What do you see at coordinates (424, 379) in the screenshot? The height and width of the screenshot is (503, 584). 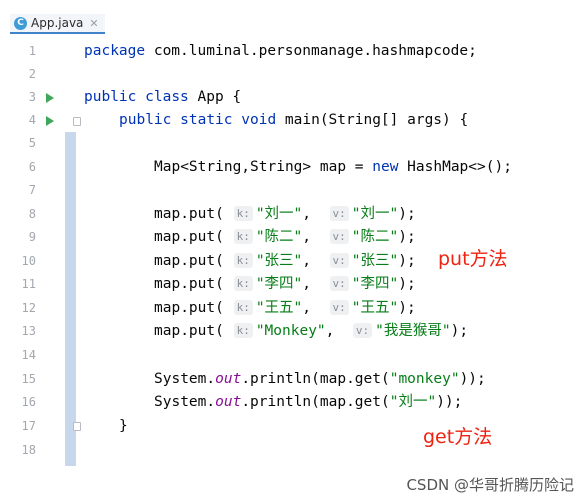 I see `string-literal: "monkey"` at bounding box center [424, 379].